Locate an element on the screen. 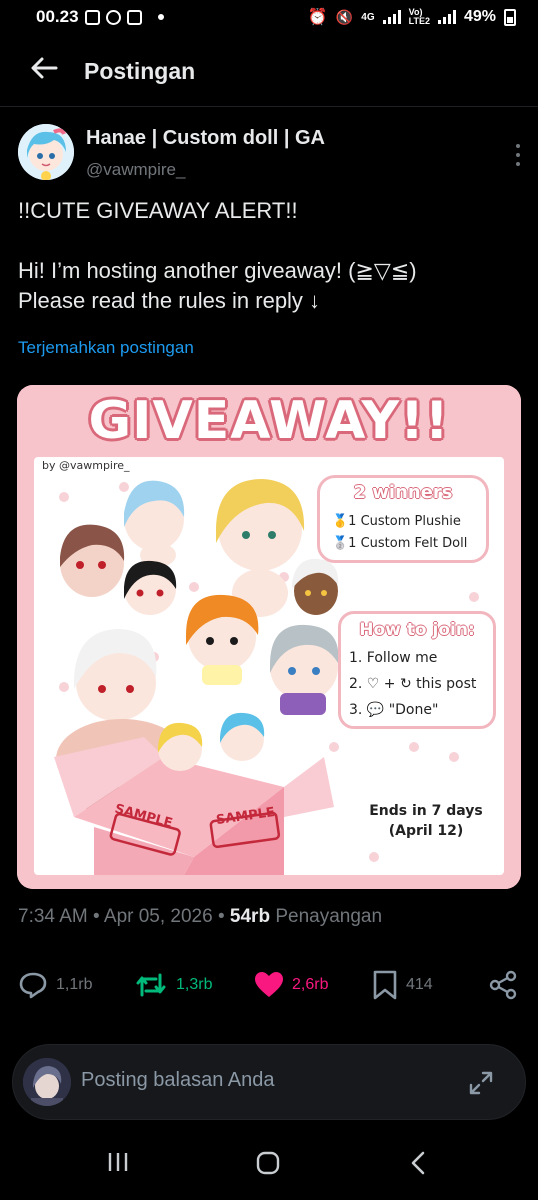 This screenshot has height=1200, width=538. shop-notification-icon is located at coordinates (134, 17).